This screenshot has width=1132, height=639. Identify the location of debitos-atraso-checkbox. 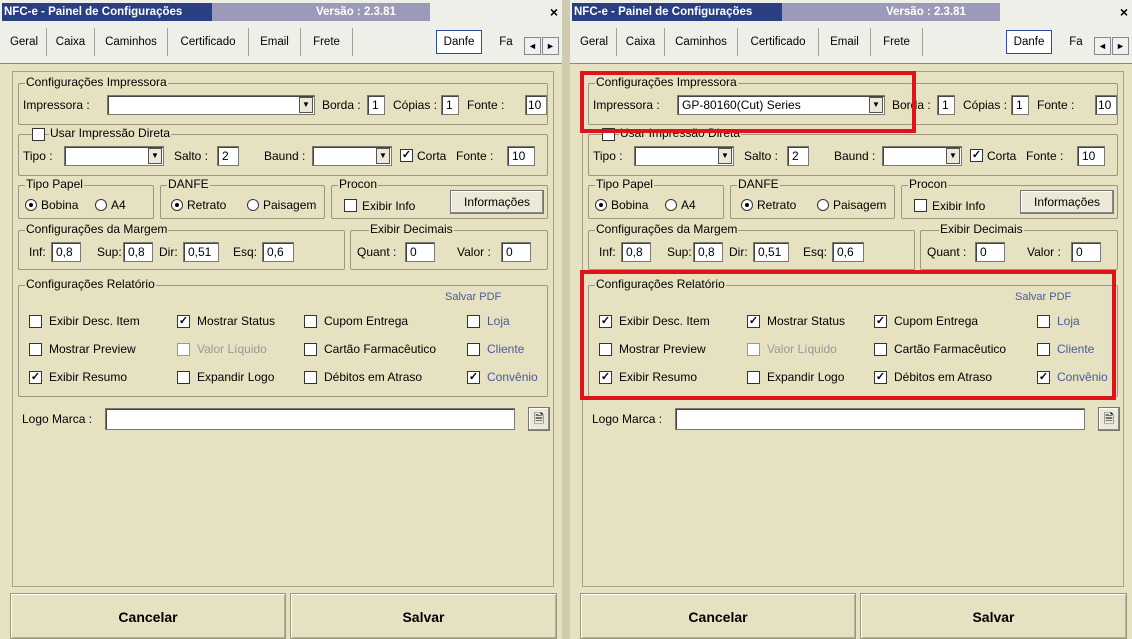
(310, 377).